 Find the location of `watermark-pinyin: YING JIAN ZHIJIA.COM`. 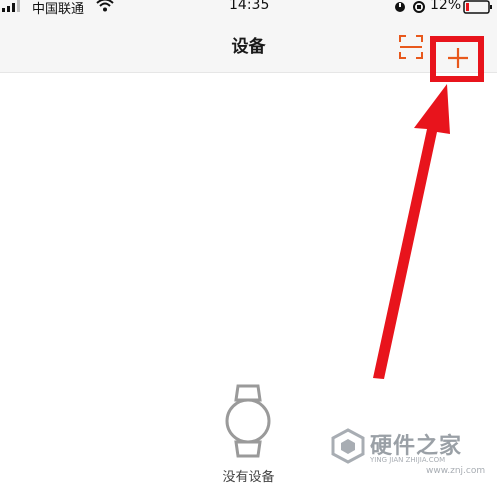

watermark-pinyin: YING JIAN ZHIJIA.COM is located at coordinates (408, 460).